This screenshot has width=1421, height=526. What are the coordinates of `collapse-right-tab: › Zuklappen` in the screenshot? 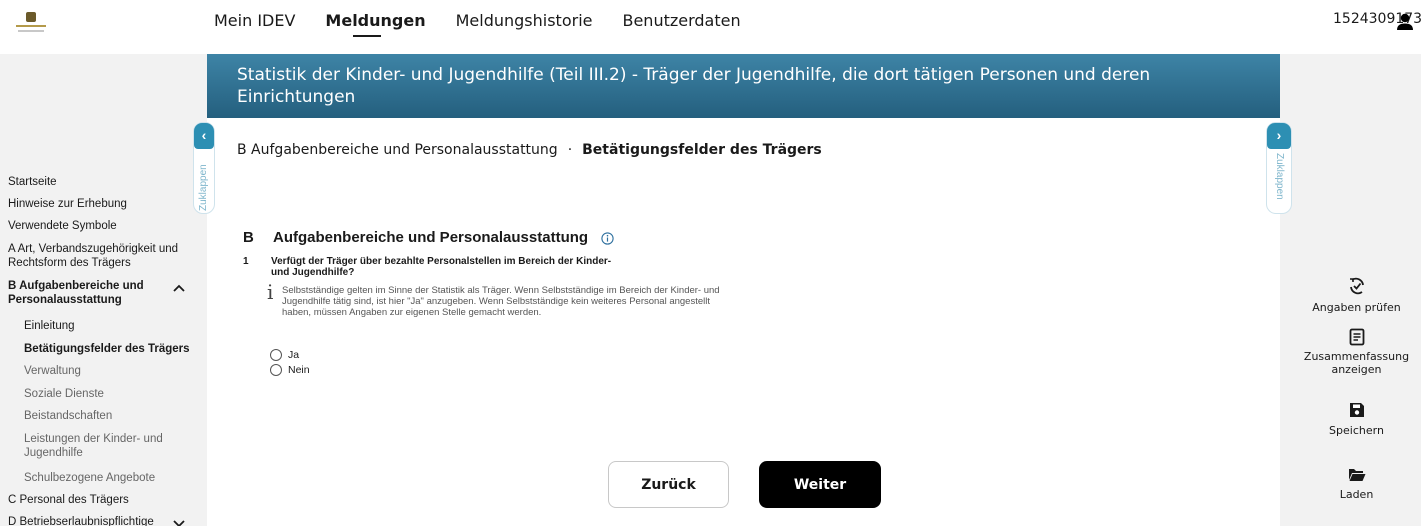 It's located at (1279, 168).